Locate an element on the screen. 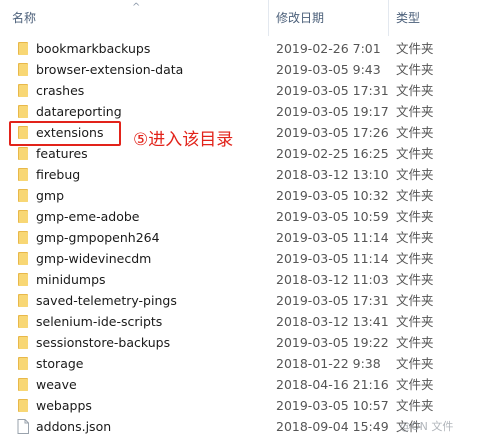 The width and height of the screenshot is (486, 441). item-name: gmp-gmpopenh264 is located at coordinates (98, 237).